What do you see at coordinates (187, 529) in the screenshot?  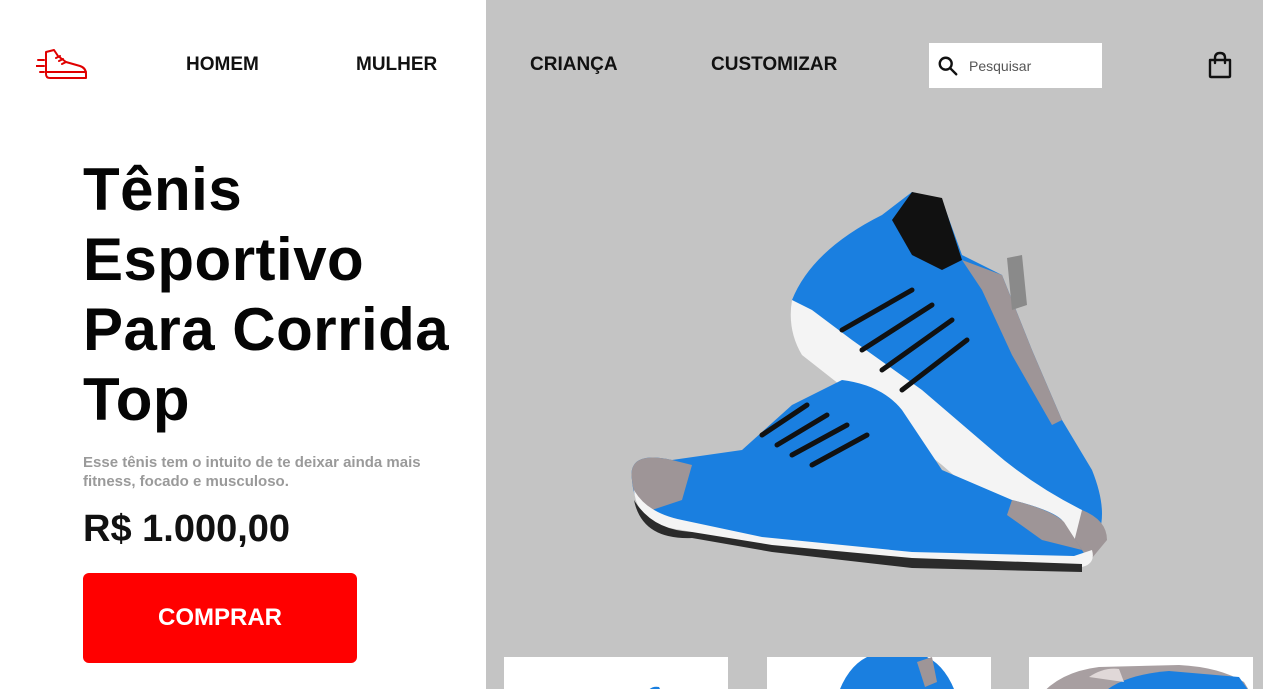 I see `product-price: R$ 1.000,00` at bounding box center [187, 529].